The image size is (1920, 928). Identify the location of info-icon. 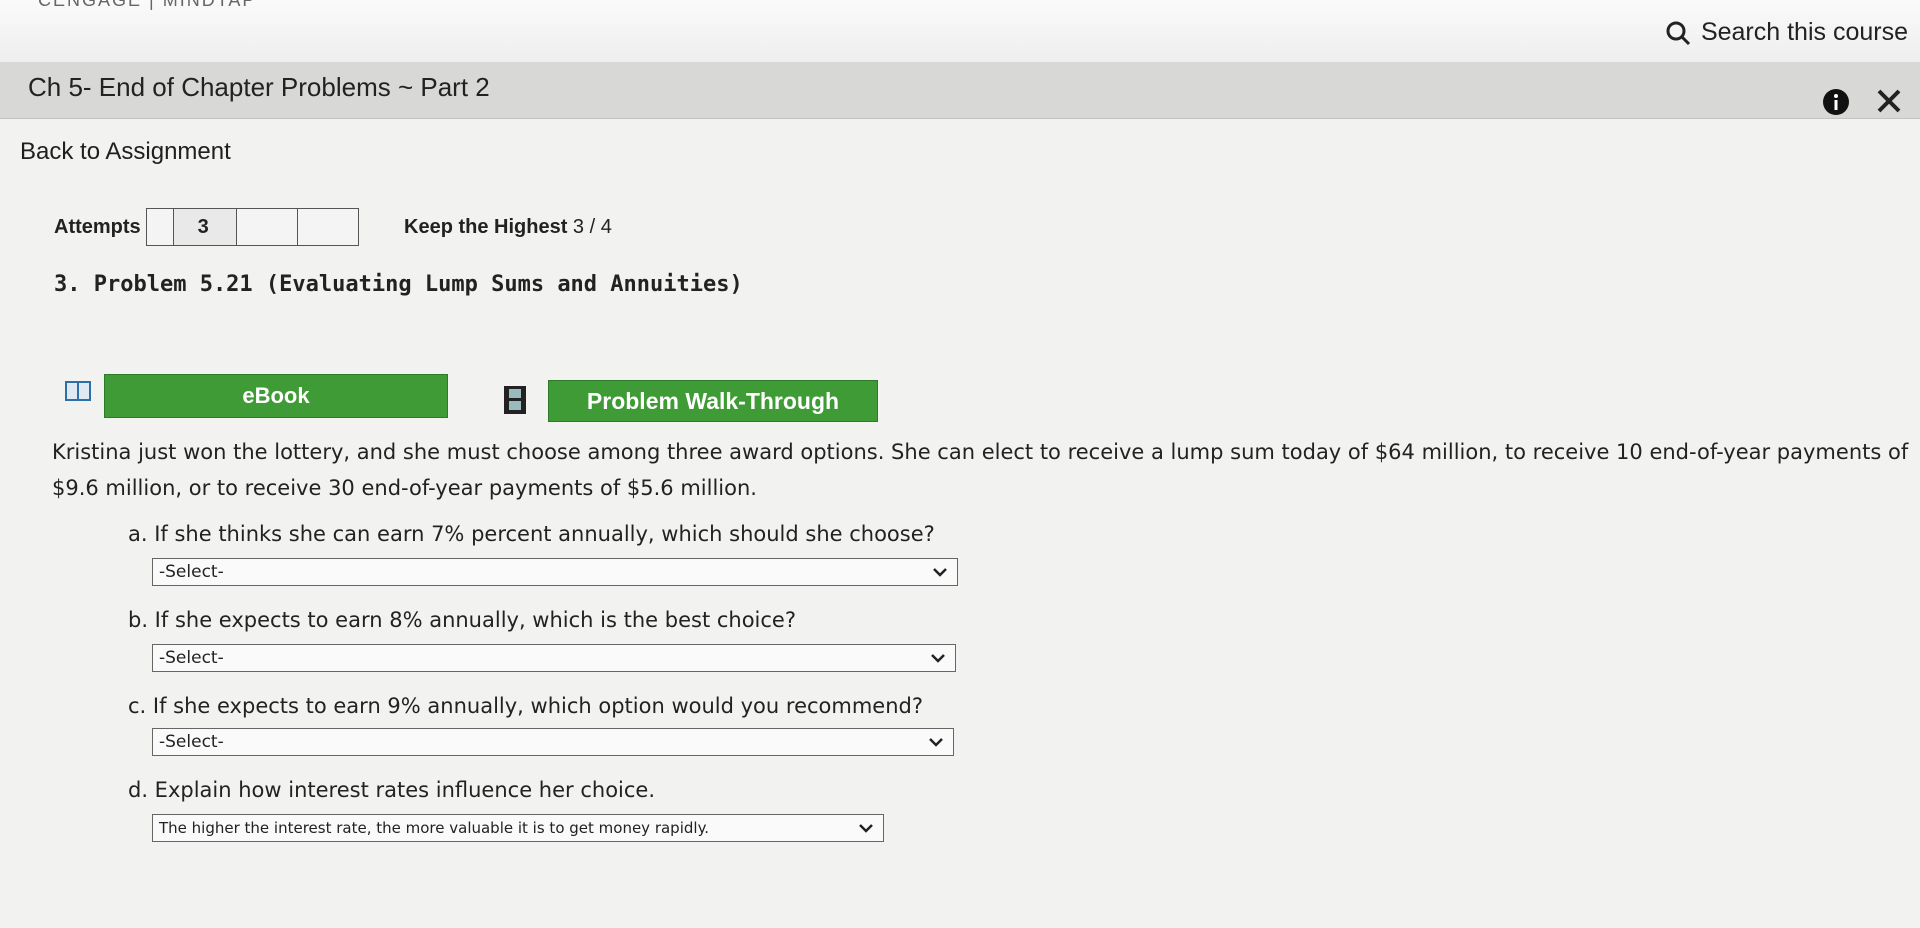
(1836, 102).